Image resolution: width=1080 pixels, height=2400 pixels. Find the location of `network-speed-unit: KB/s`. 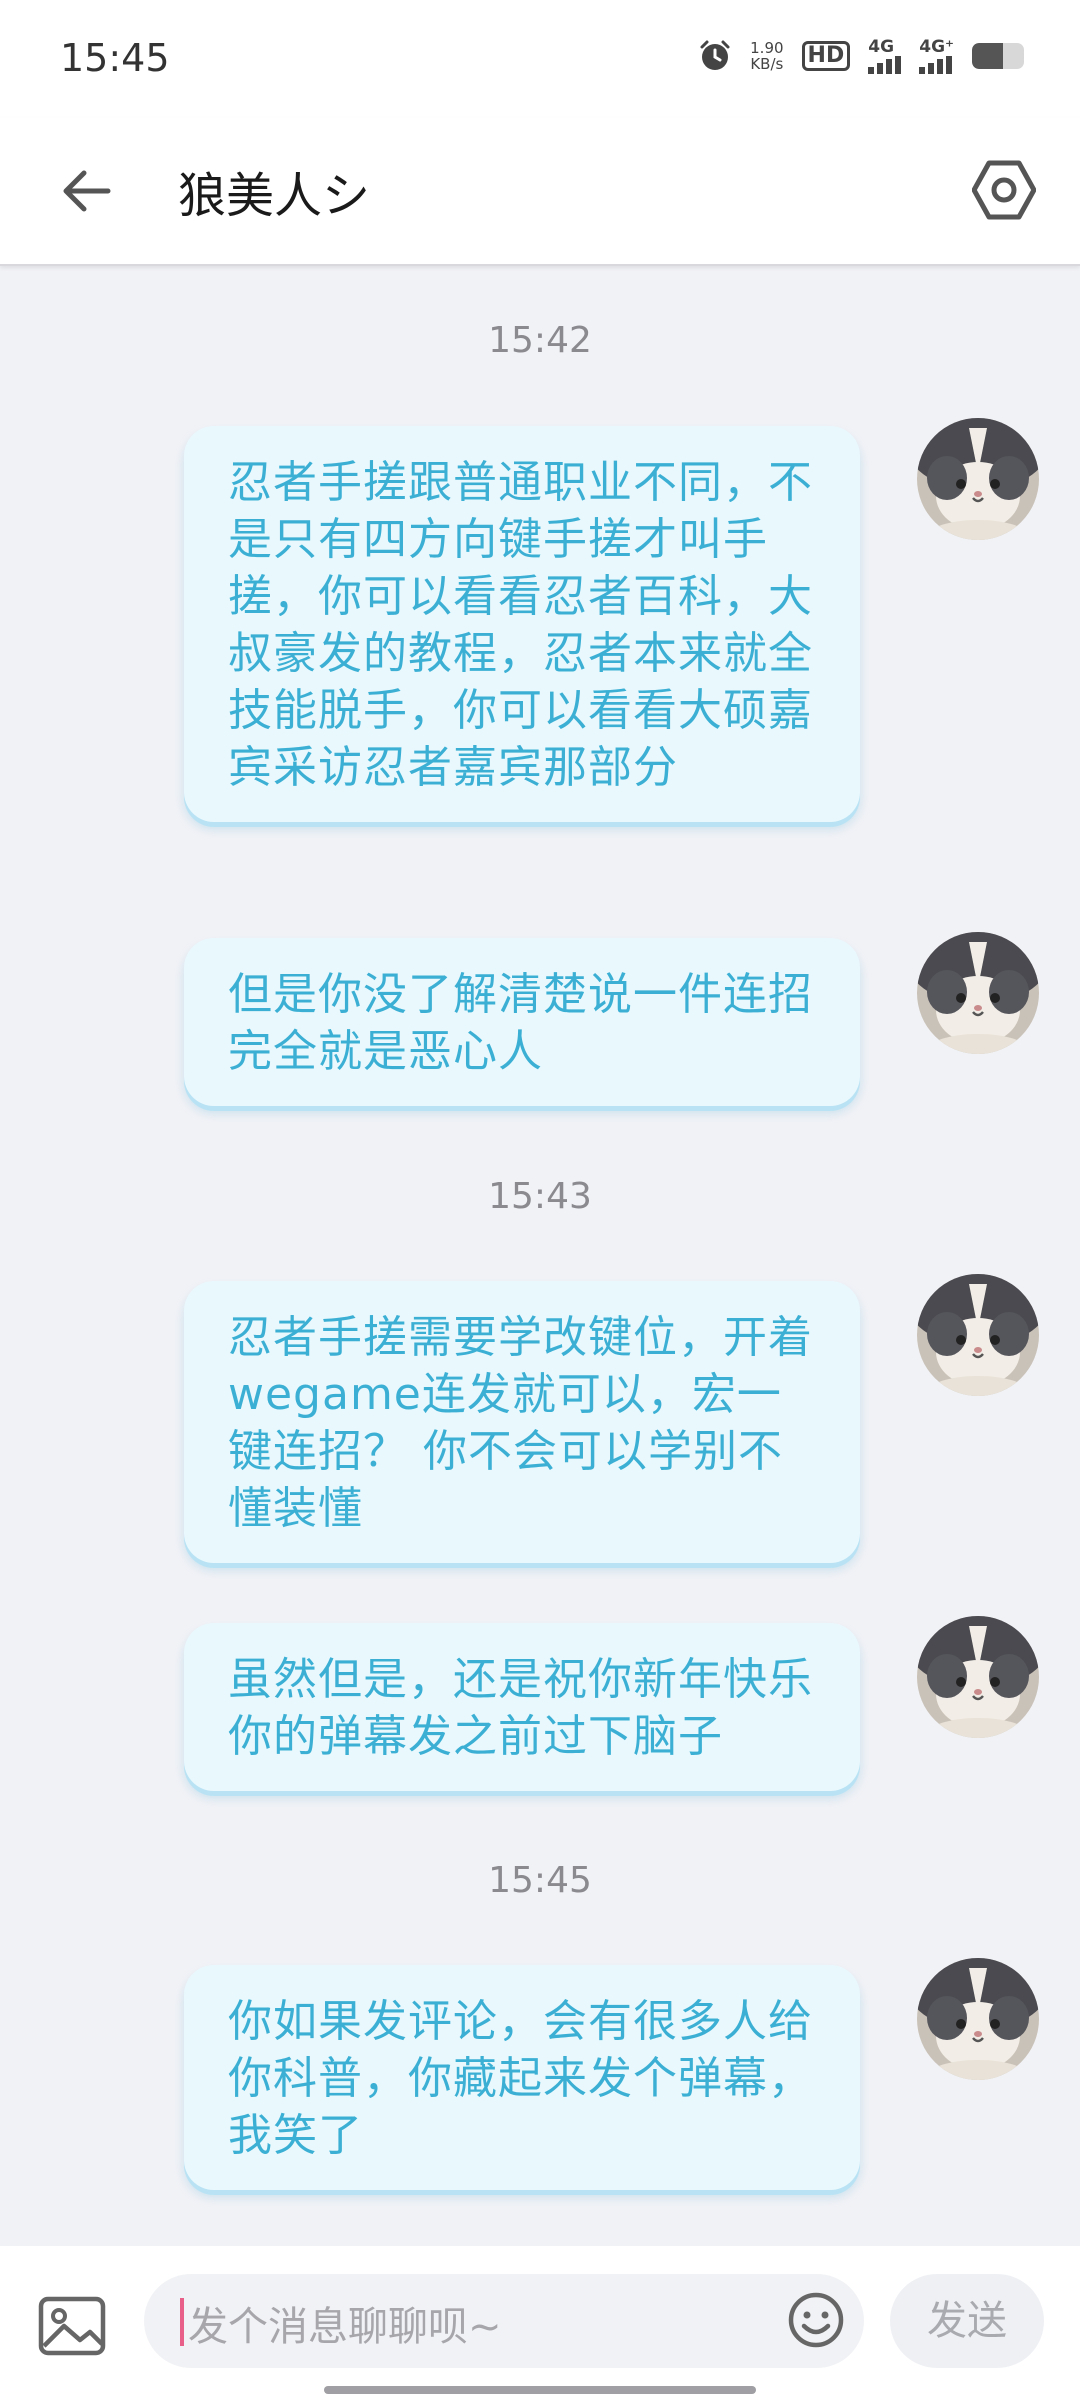

network-speed-unit: KB/s is located at coordinates (767, 64).